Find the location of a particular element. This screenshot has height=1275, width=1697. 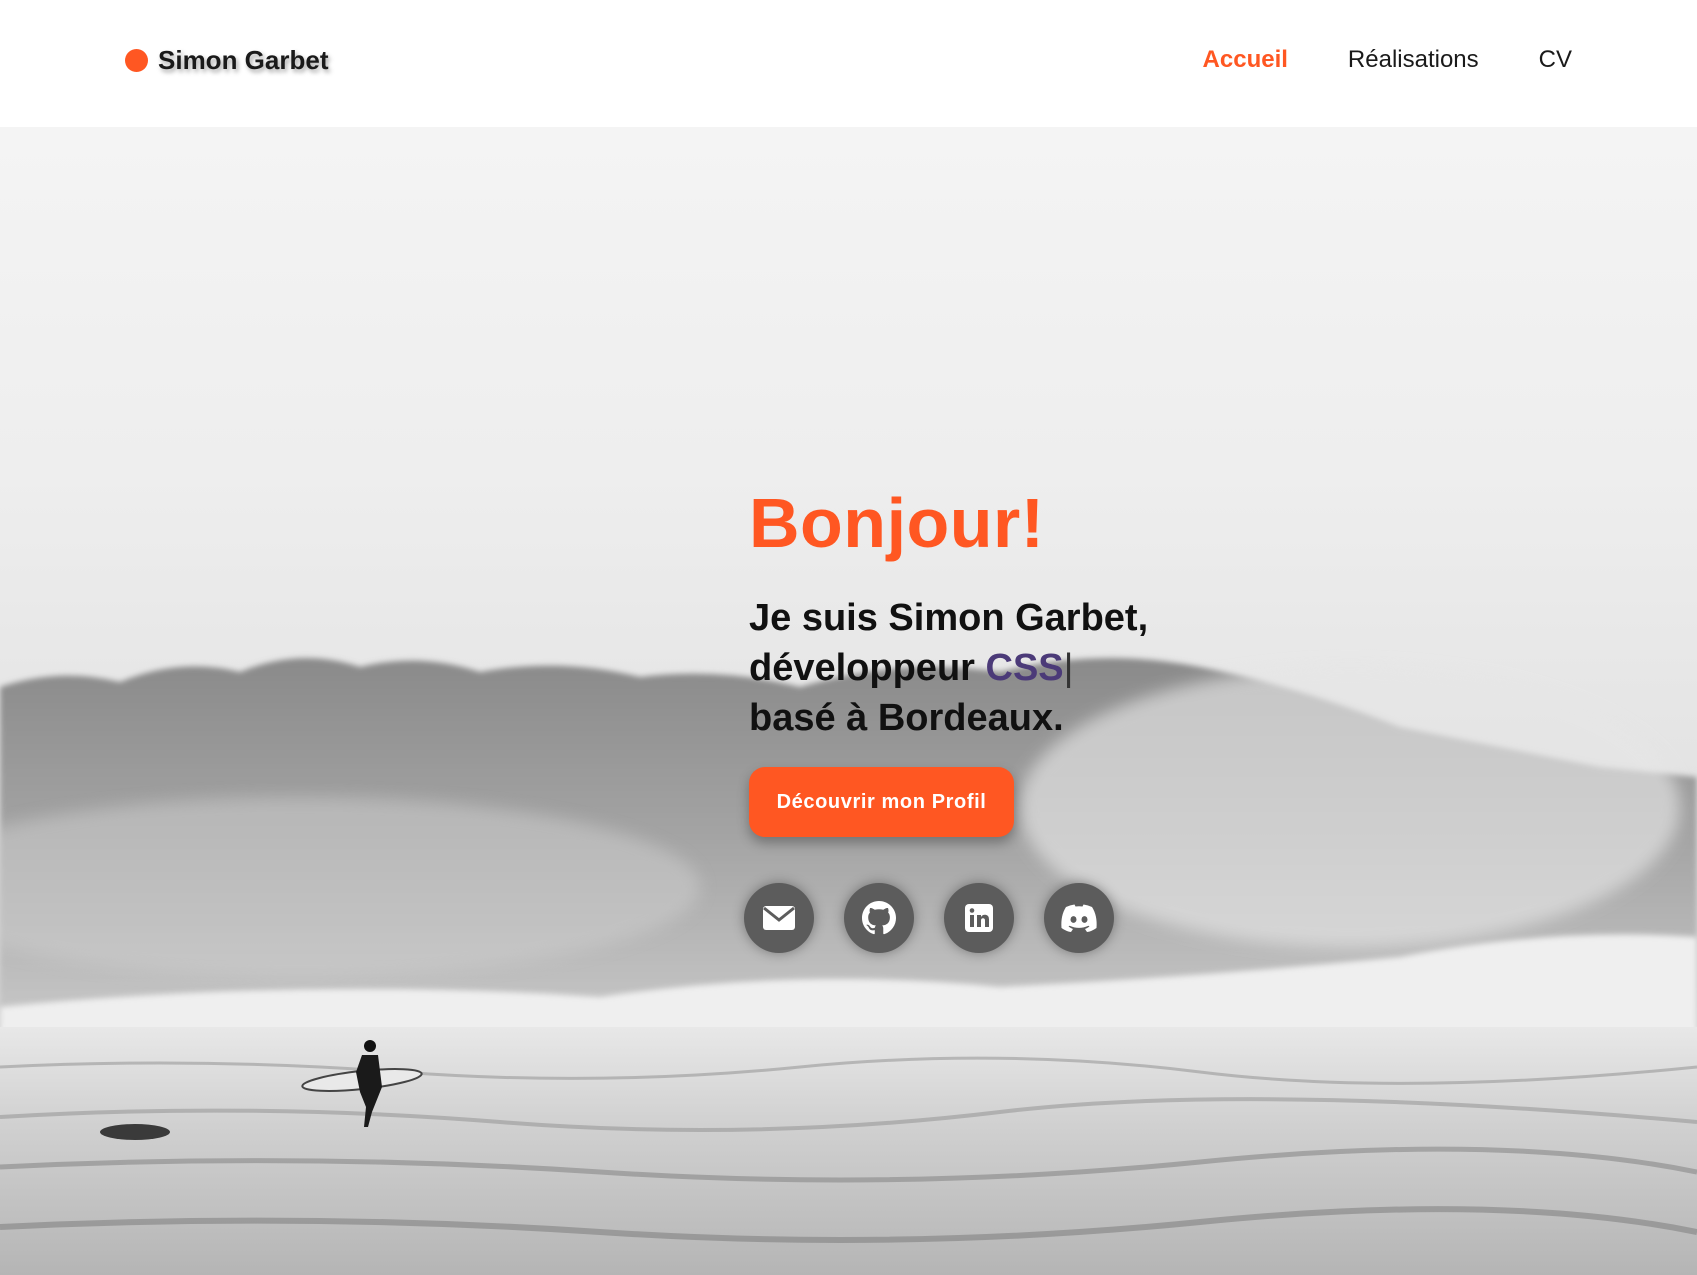

intro-line-1: Je suis Simon Garbet, is located at coordinates (949, 618).